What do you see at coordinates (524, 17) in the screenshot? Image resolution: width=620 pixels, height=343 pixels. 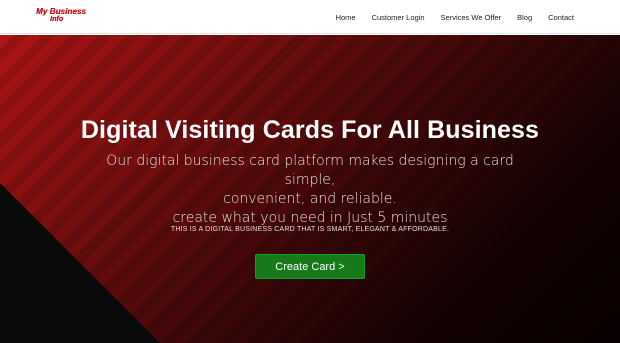 I see `nav-blog: Blog` at bounding box center [524, 17].